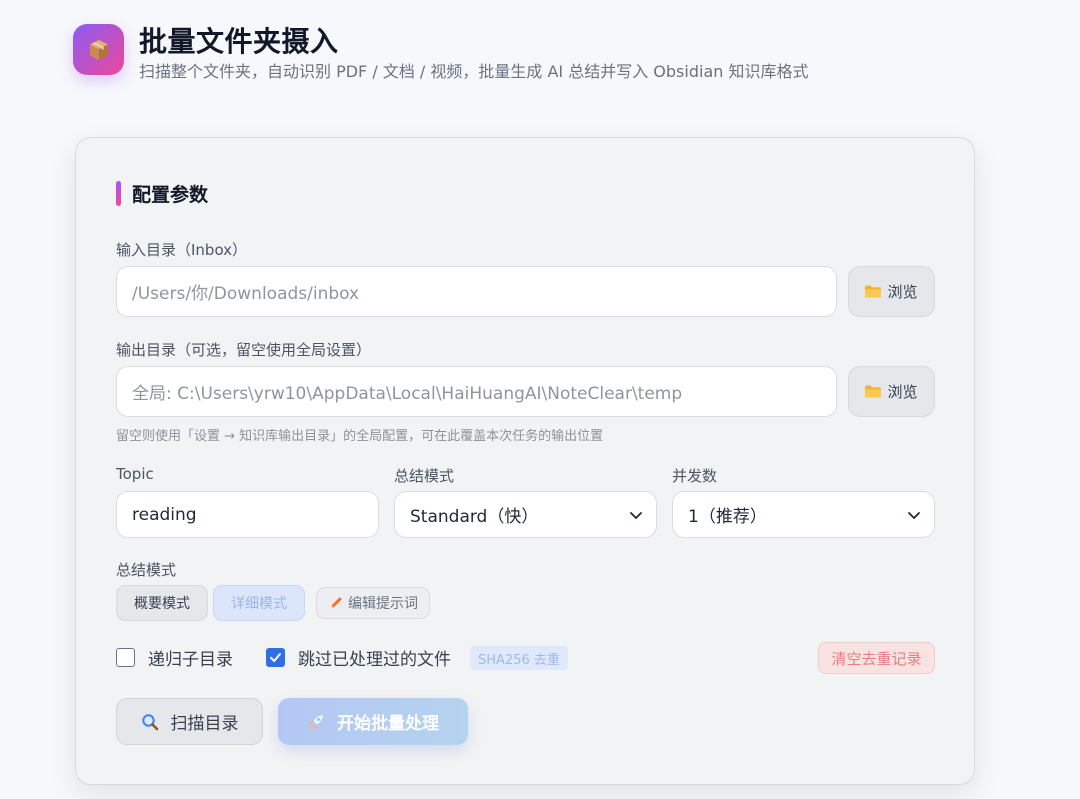  I want to click on recursive-checkbox, so click(125, 657).